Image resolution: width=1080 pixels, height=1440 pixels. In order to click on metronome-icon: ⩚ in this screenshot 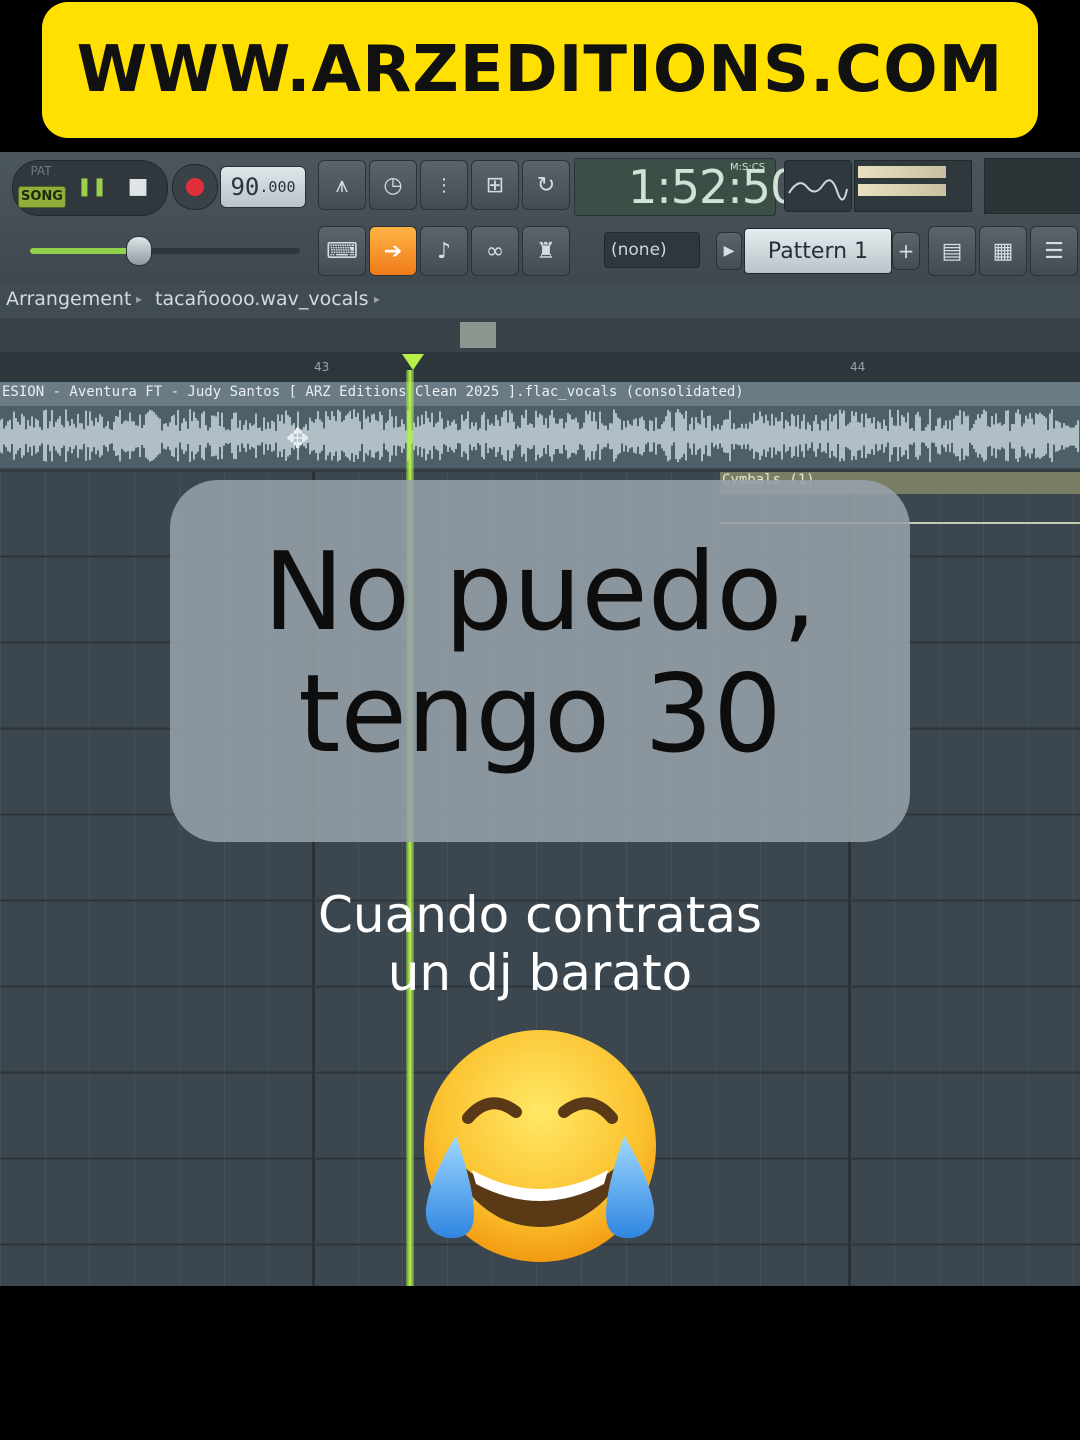, I will do `click(342, 185)`.